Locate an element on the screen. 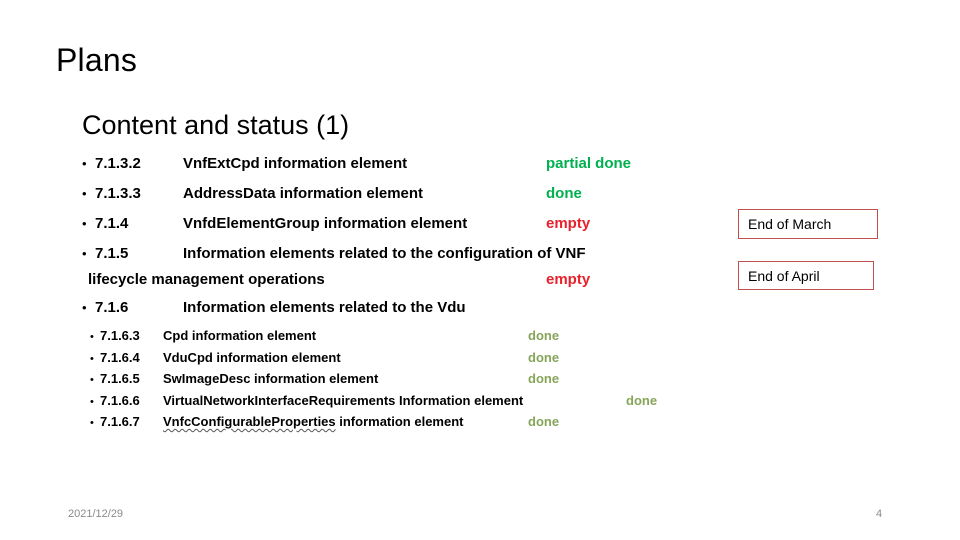 The image size is (960, 540). spellchecked-word: VnfcConfigurableProperties is located at coordinates (249, 421).